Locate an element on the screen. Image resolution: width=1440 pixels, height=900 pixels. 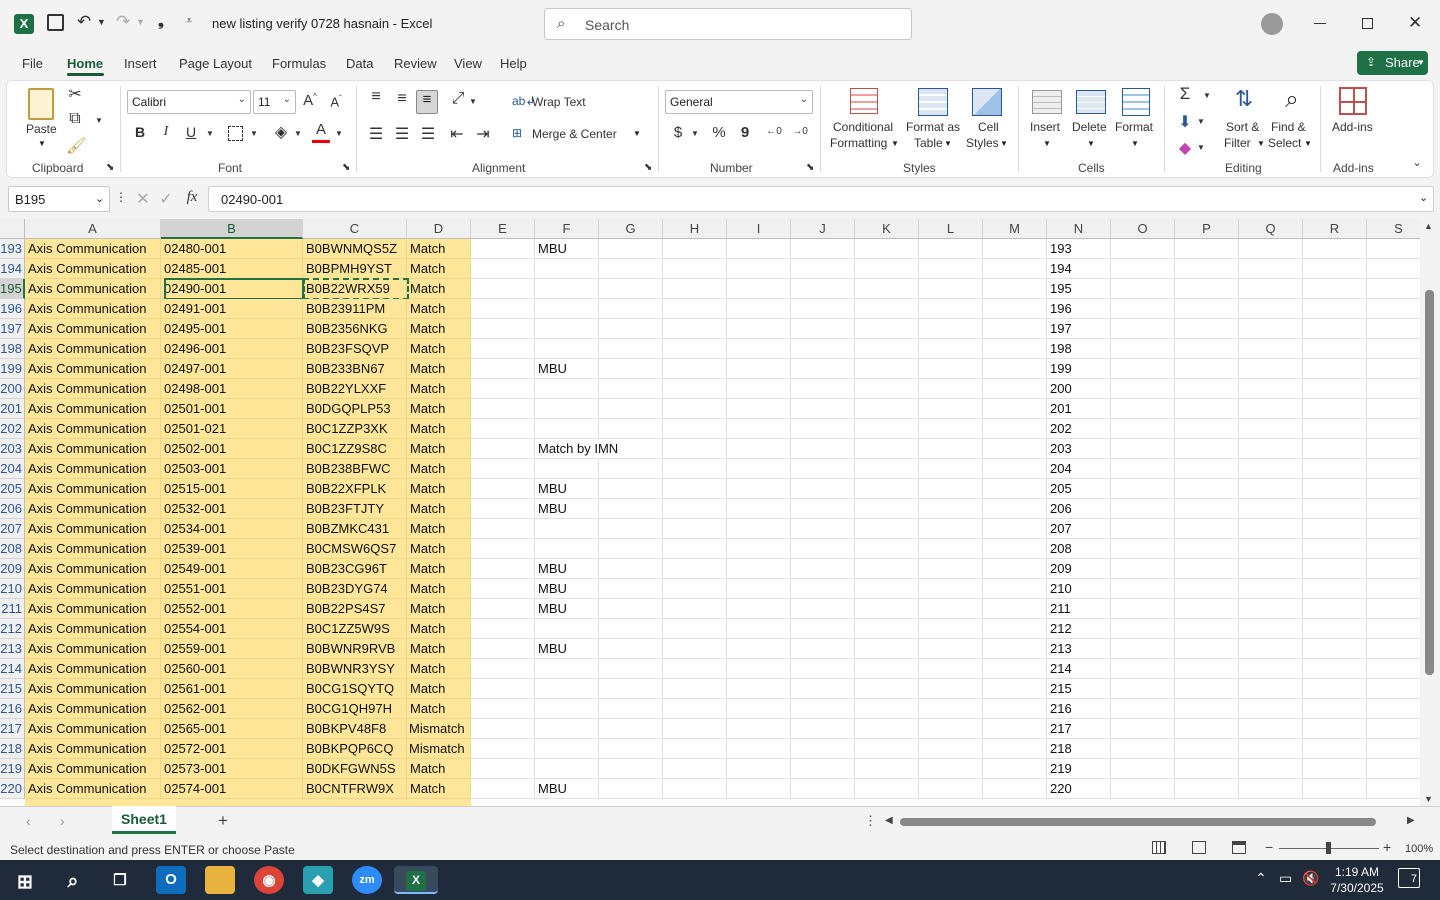
cancel-entry-icon: ✕ is located at coordinates (143, 199).